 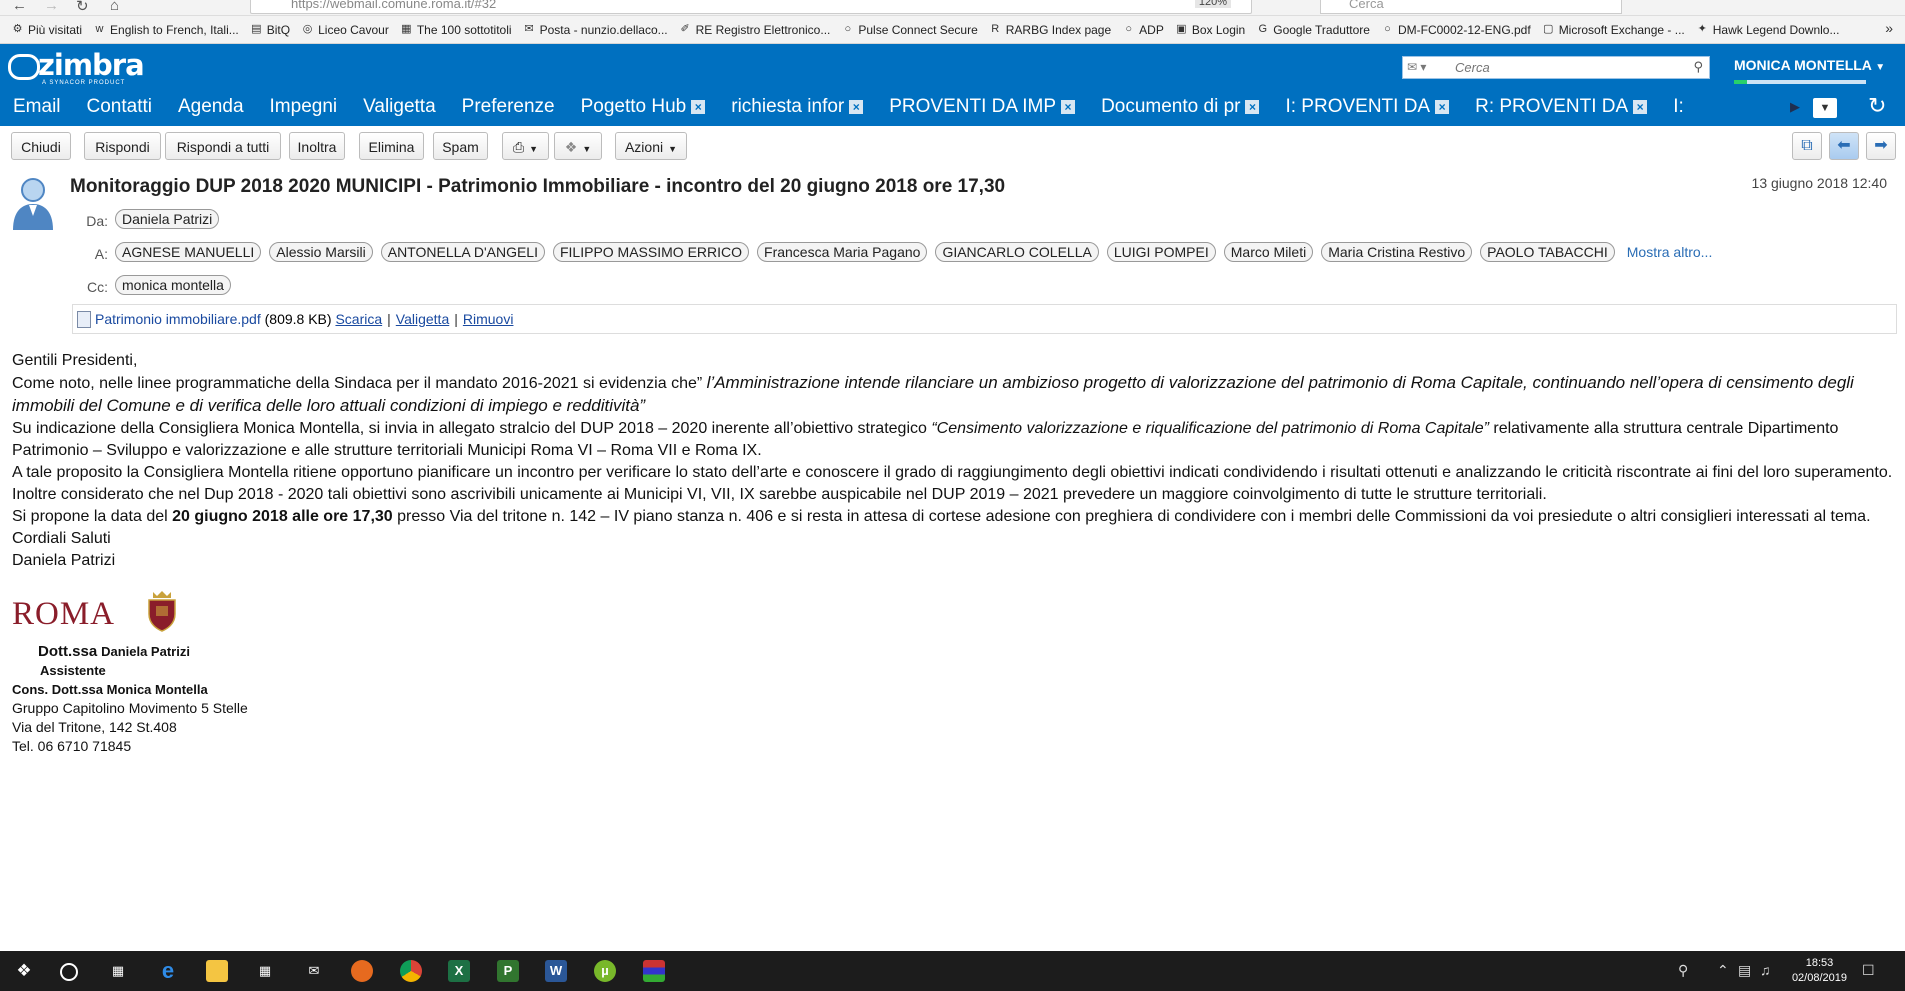 What do you see at coordinates (41, 146) in the screenshot?
I see `close-button: Chiudi` at bounding box center [41, 146].